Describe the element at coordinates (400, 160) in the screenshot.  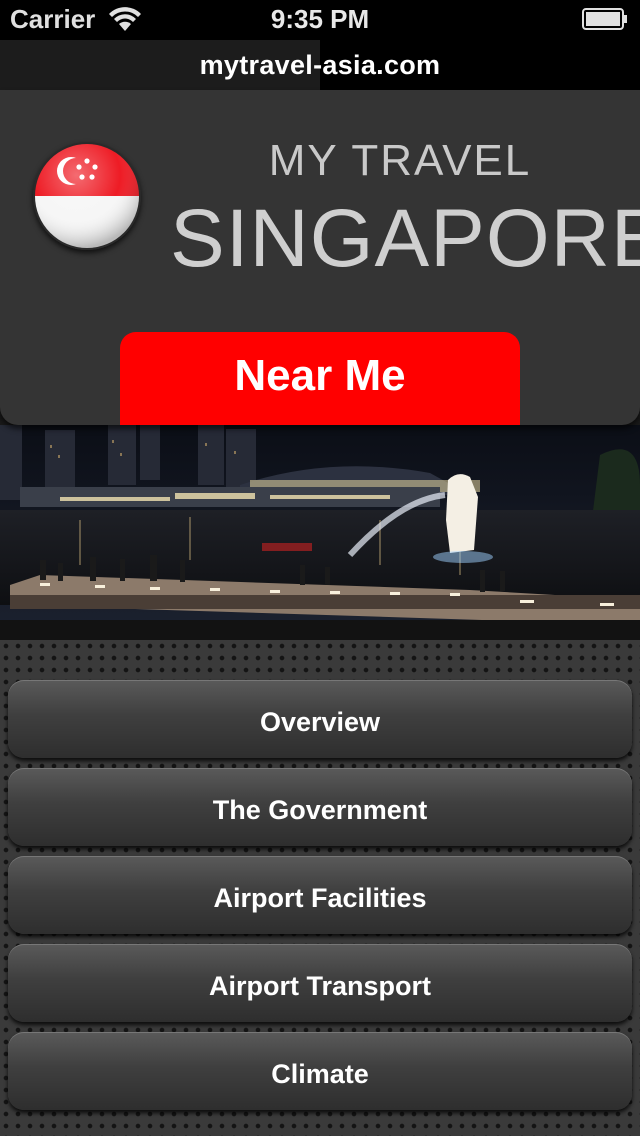
I see `app-title-small: MY TRAVEL` at that location.